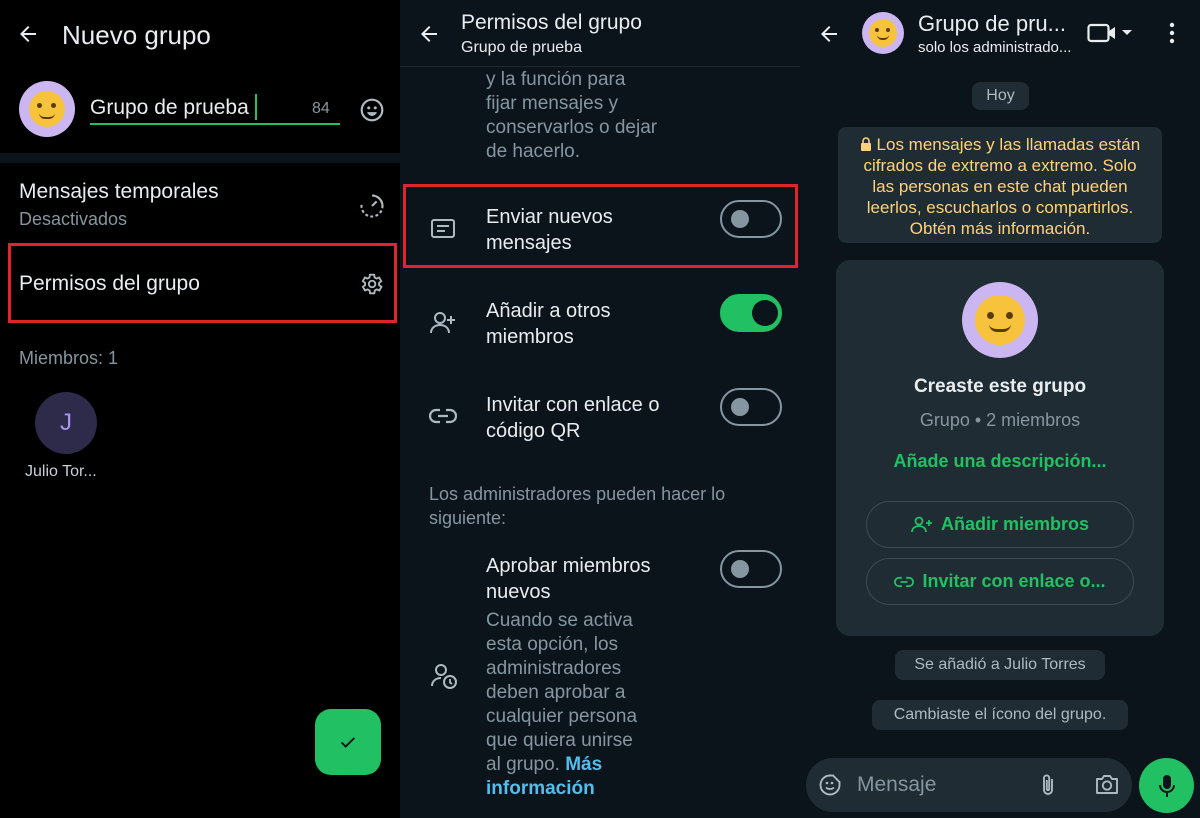  What do you see at coordinates (922, 525) in the screenshot?
I see `add-person-icon` at bounding box center [922, 525].